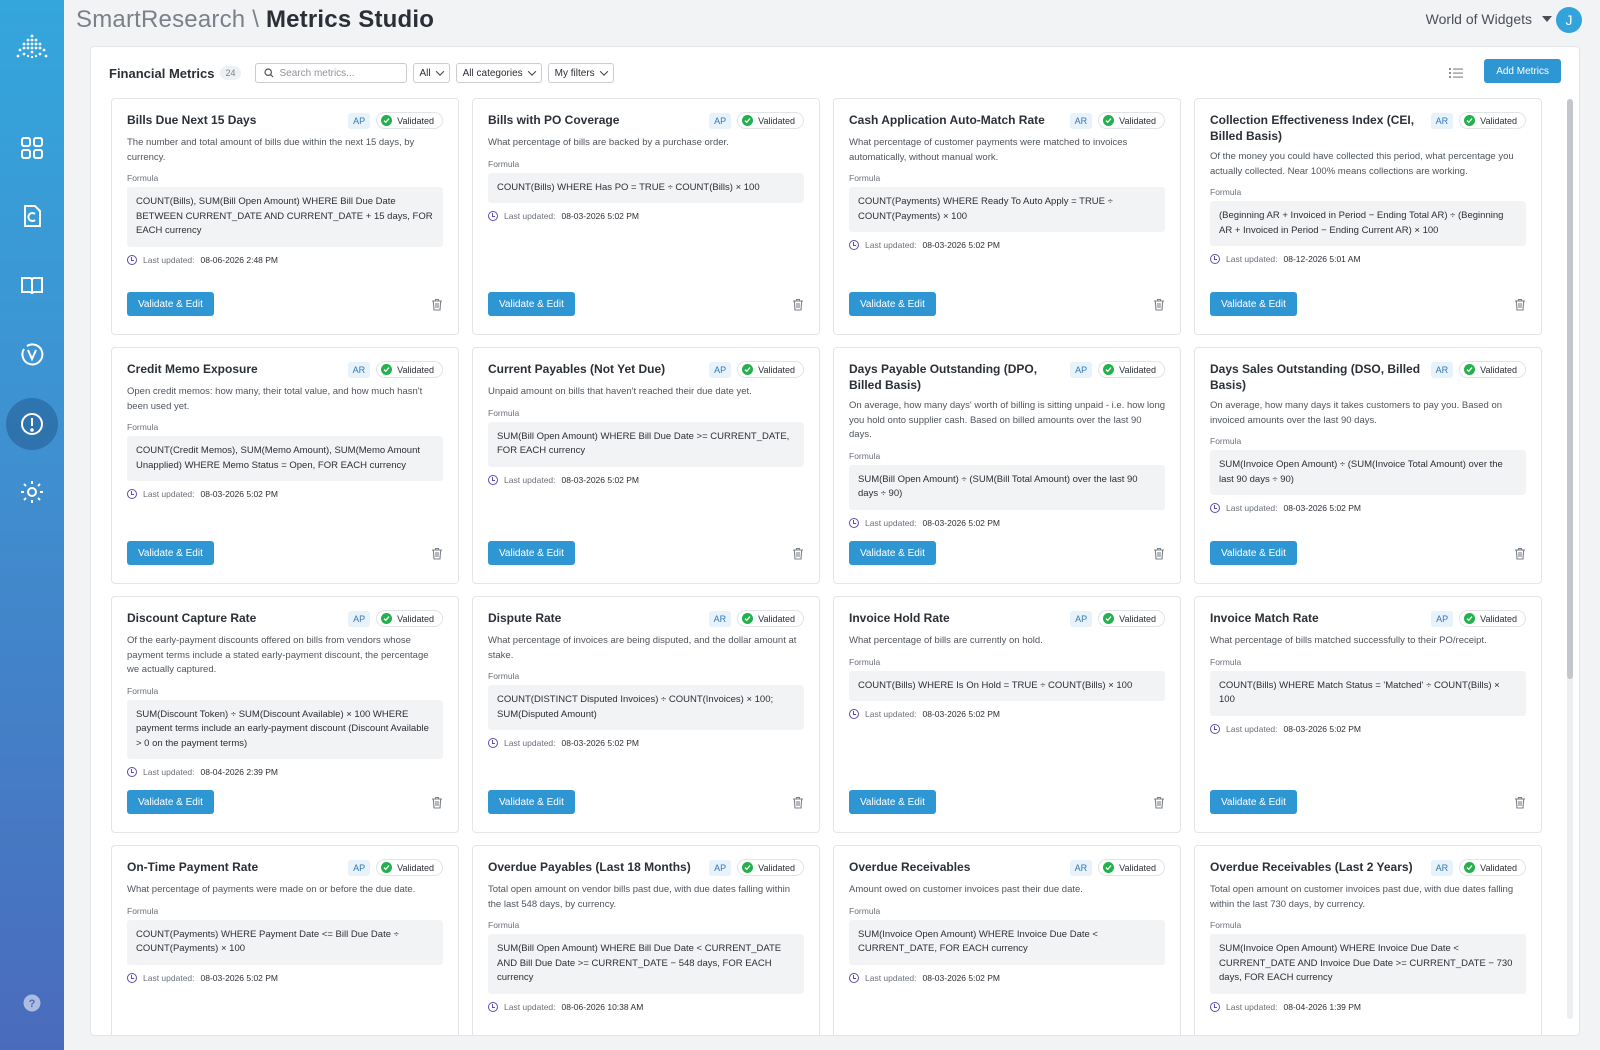 The image size is (1600, 1050). What do you see at coordinates (1007, 619) in the screenshot?
I see `card-header: Invoice Hold Rate AP Validated` at bounding box center [1007, 619].